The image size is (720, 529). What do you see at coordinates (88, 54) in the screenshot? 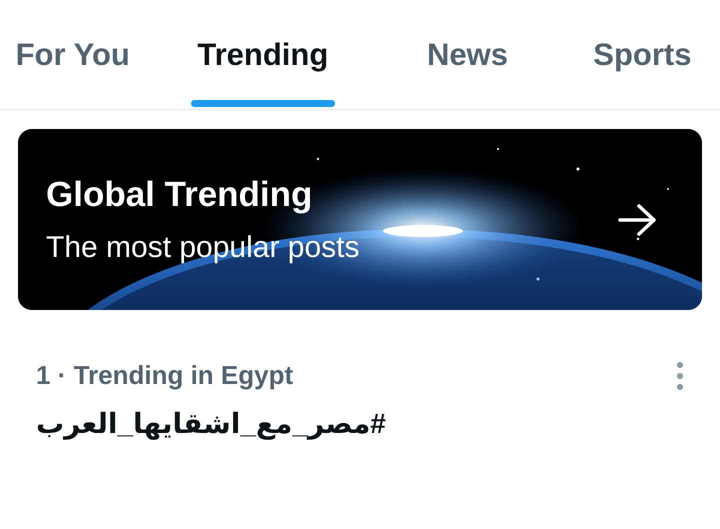
I see `tab: For You` at bounding box center [88, 54].